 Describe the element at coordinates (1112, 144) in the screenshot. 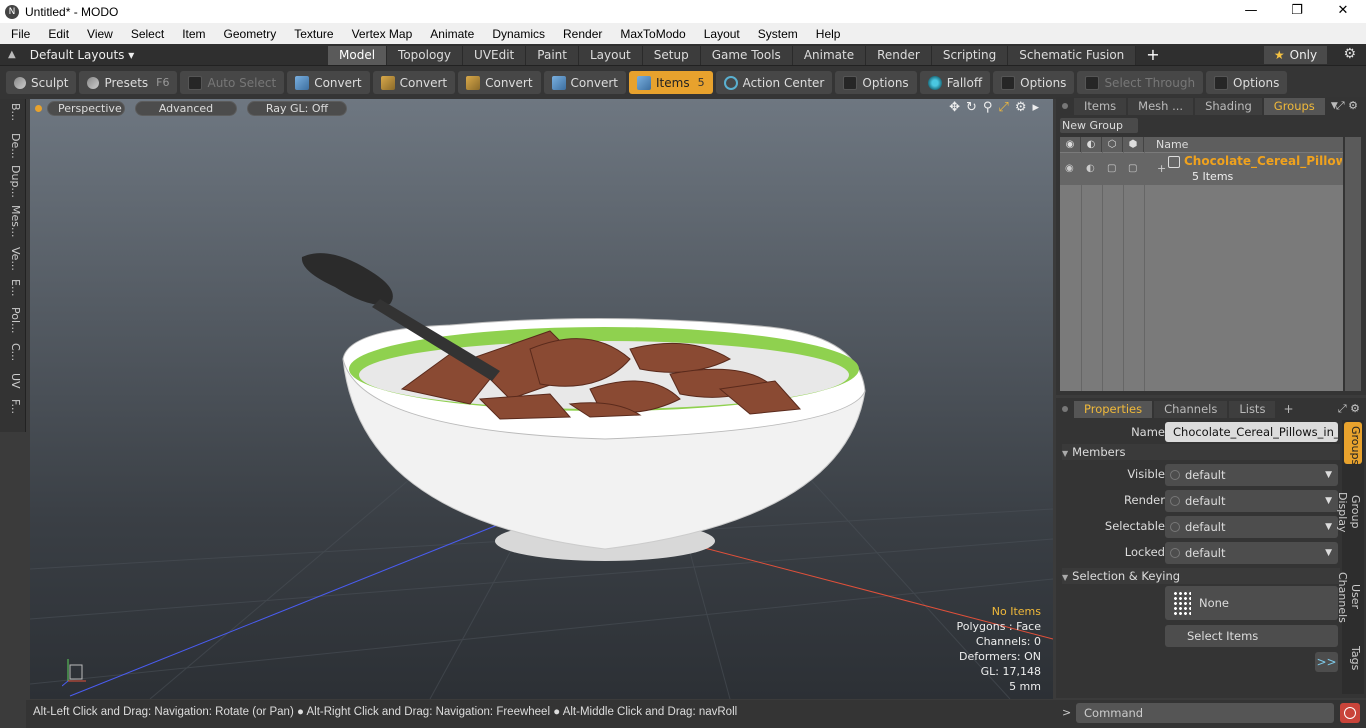

I see `lock-icon: ⬡` at that location.